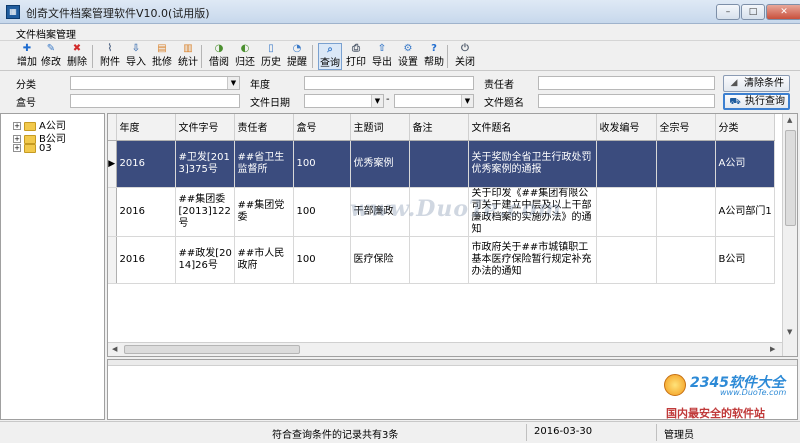  Describe the element at coordinates (408, 56) in the screenshot. I see `settings-button: ⚙ 设置` at that location.